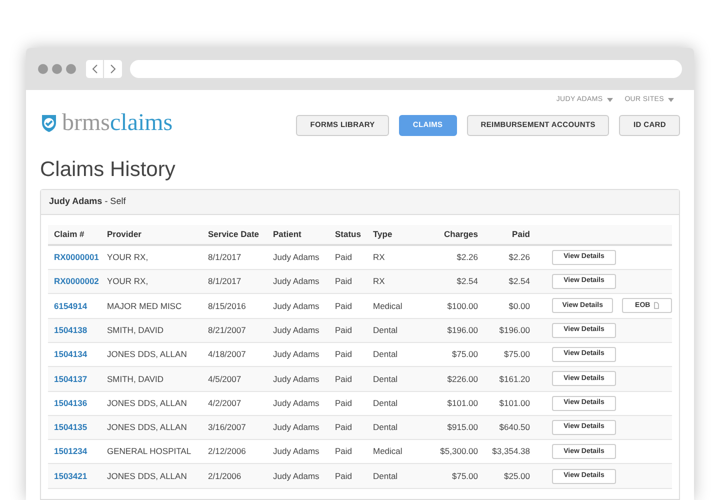 The width and height of the screenshot is (720, 500). What do you see at coordinates (461, 233) in the screenshot?
I see `column-header: Charges` at bounding box center [461, 233].